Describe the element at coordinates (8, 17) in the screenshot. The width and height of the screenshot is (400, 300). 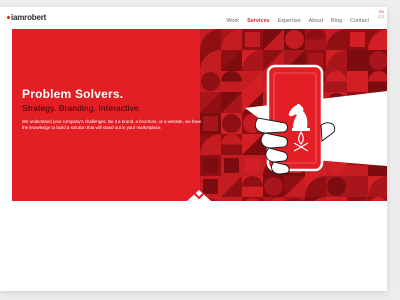
I see `logo-dot-icon` at that location.